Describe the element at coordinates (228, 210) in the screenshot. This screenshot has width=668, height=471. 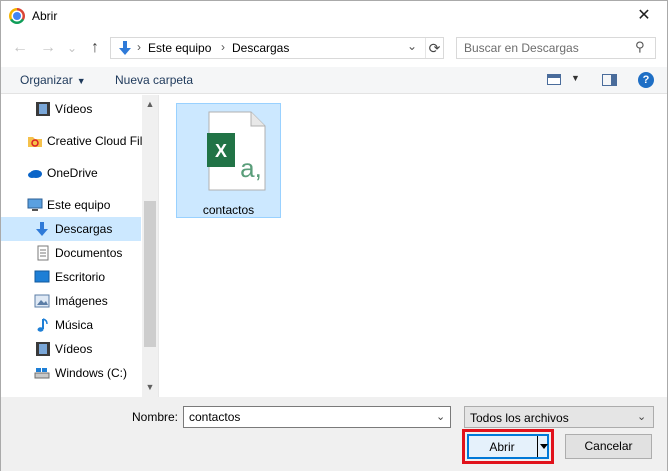
I see `file-name: contactos` at that location.